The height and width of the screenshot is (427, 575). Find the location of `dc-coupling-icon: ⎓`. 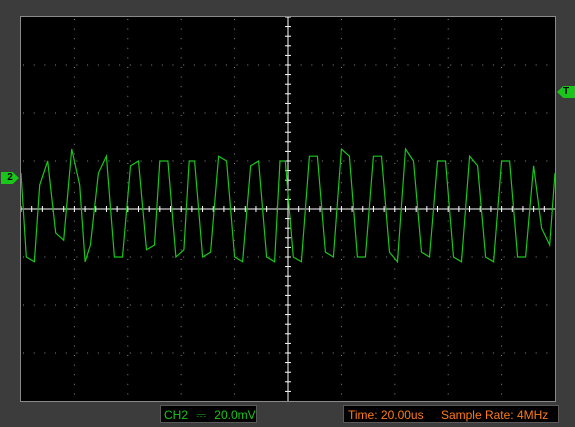

dc-coupling-icon: ⎓ is located at coordinates (201, 415).